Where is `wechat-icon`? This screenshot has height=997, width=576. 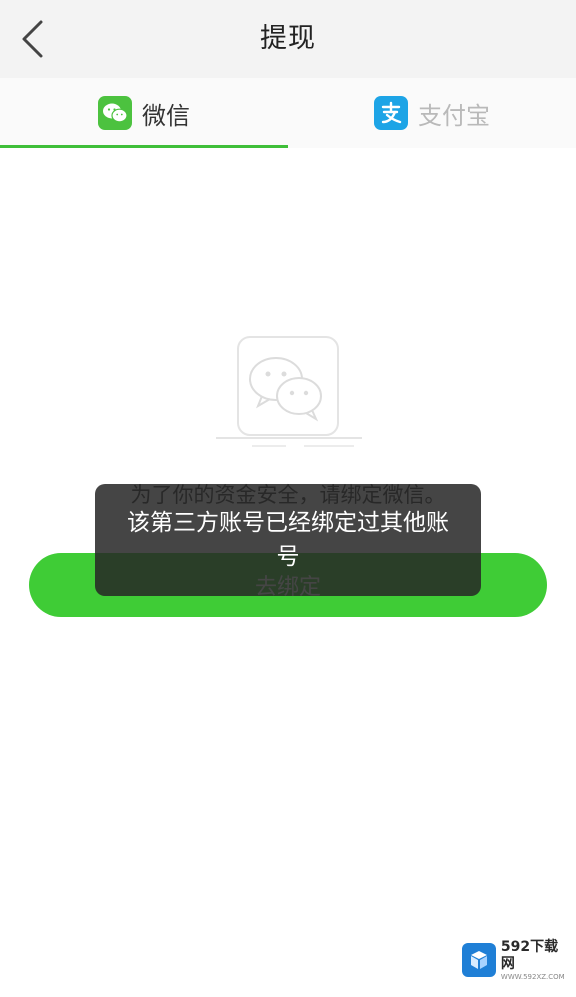
wechat-icon is located at coordinates (115, 113).